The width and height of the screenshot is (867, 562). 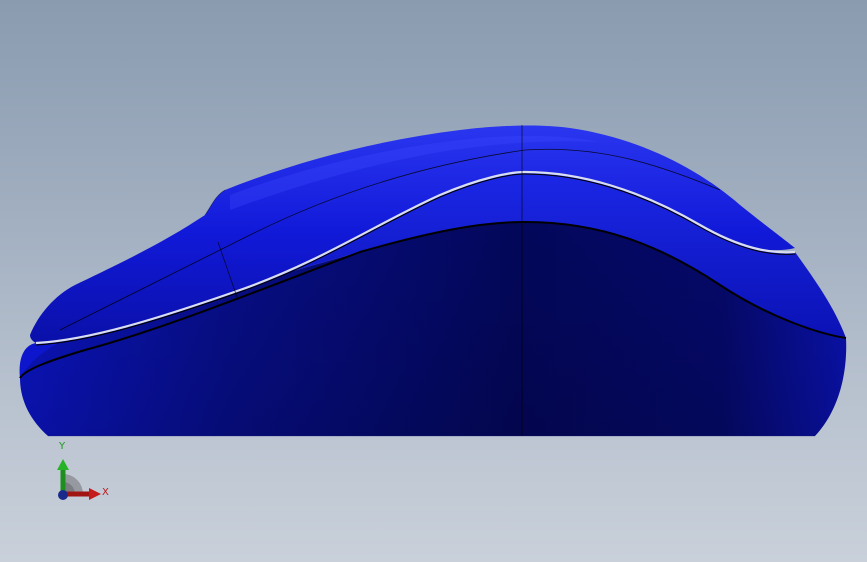 What do you see at coordinates (105, 492) in the screenshot?
I see `x-axis-label: X` at bounding box center [105, 492].